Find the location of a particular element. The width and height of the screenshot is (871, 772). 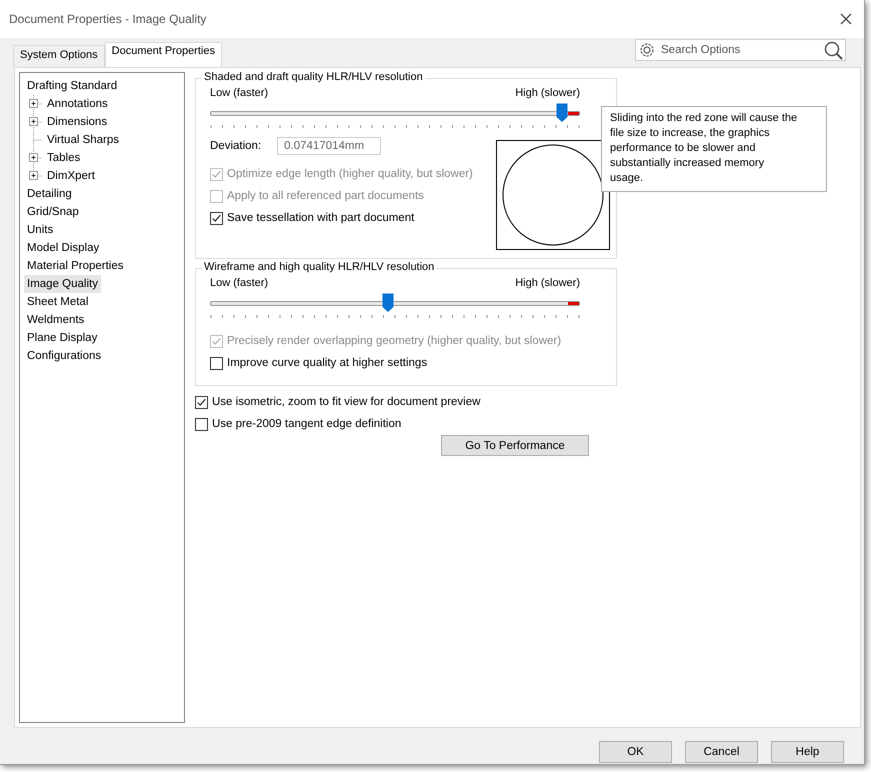

tree-item: DimXpert is located at coordinates (69, 176).